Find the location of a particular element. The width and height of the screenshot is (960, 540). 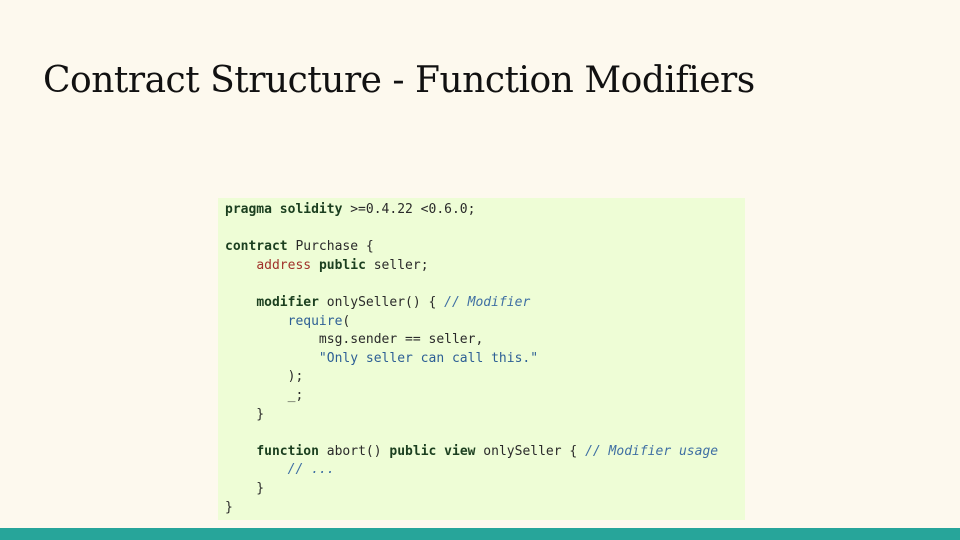

code-line: require( is located at coordinates (485, 322).